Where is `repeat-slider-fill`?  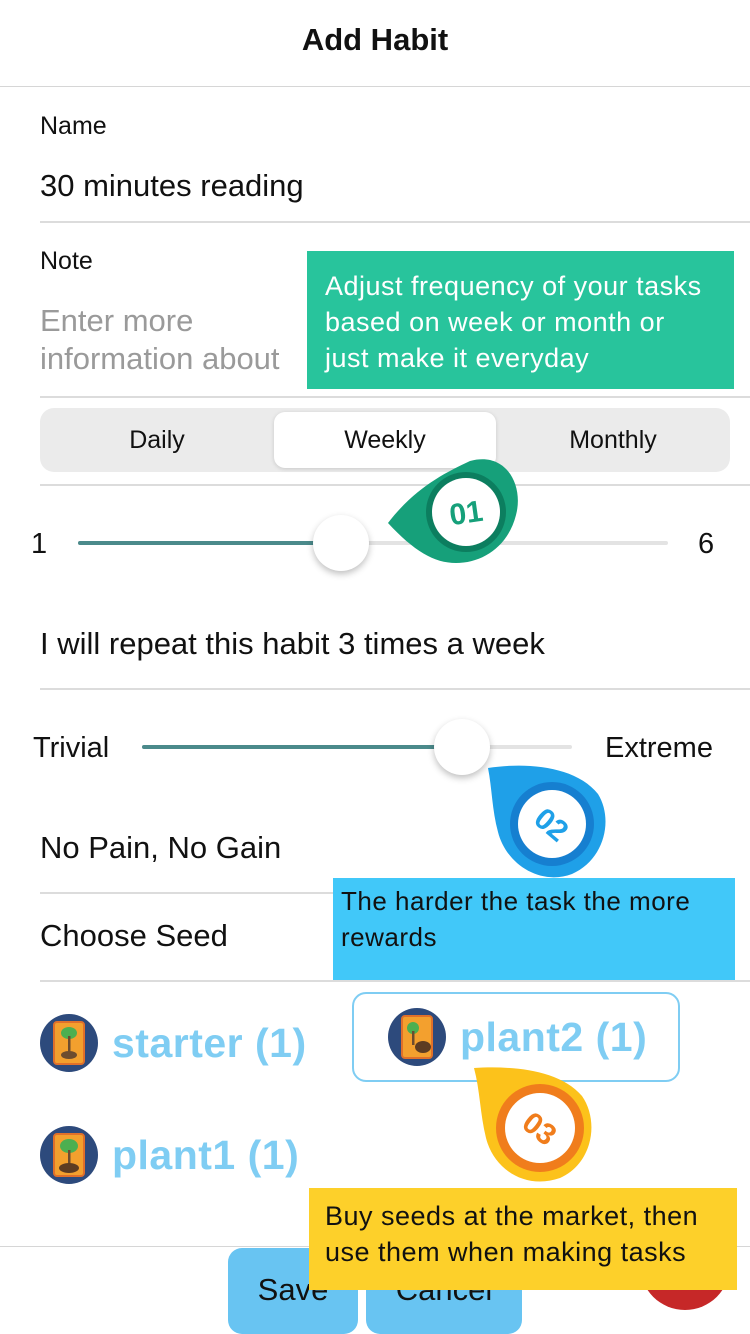 repeat-slider-fill is located at coordinates (209, 543).